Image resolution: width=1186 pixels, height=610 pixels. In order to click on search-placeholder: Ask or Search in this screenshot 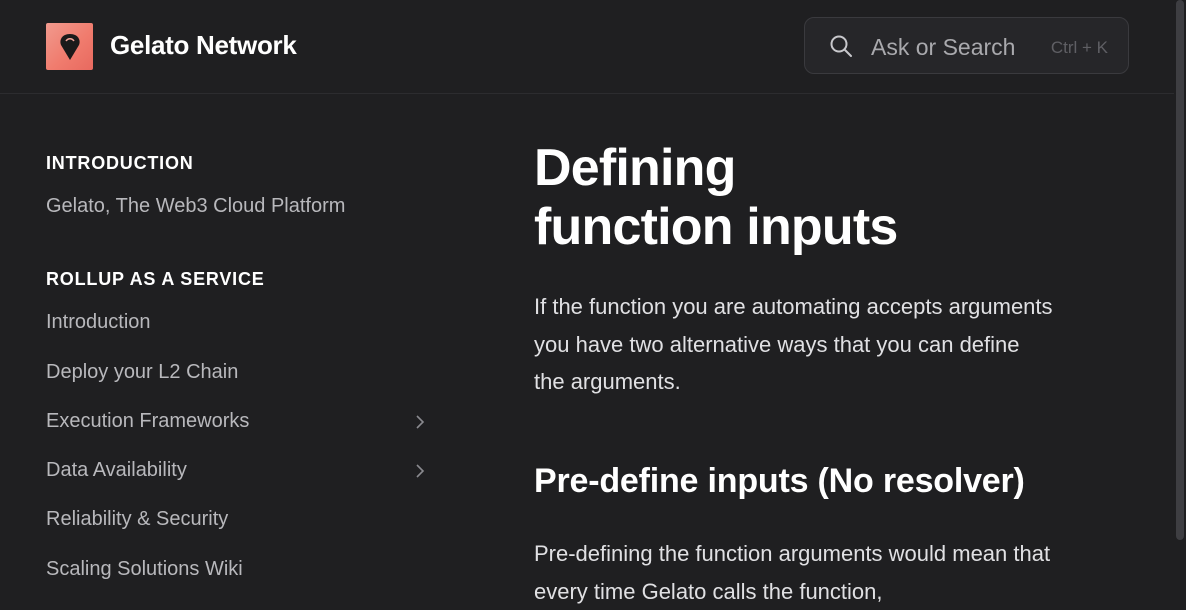, I will do `click(943, 47)`.